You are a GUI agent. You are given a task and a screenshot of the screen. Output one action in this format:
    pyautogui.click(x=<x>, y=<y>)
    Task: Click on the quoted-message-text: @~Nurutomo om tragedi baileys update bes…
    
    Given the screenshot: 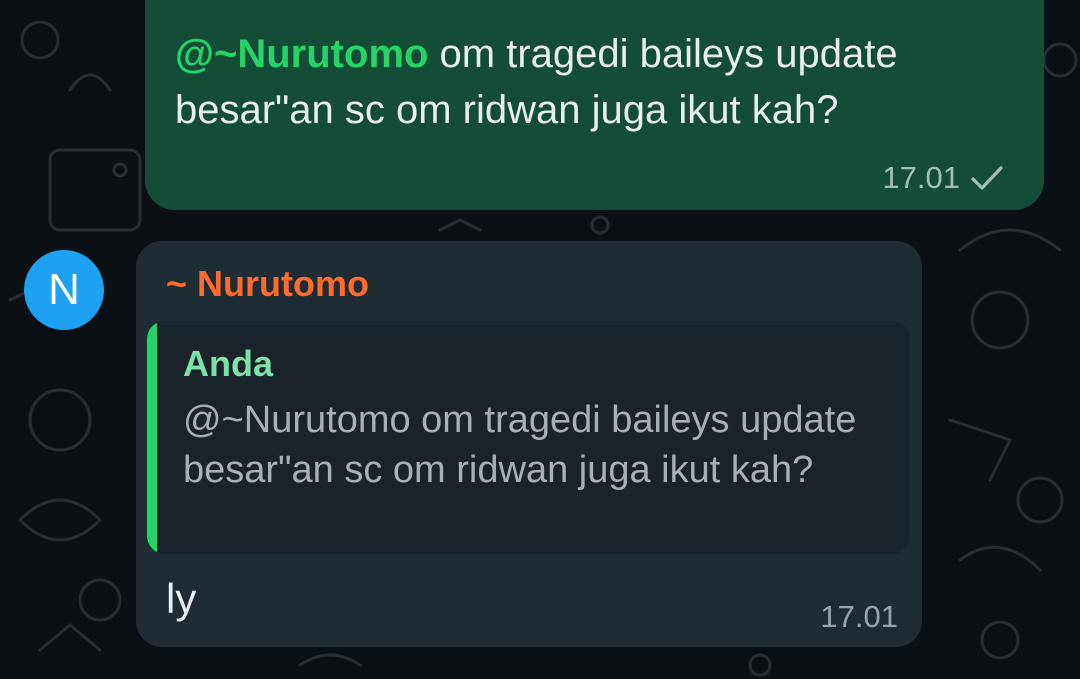 What is the action you would take?
    pyautogui.click(x=520, y=445)
    